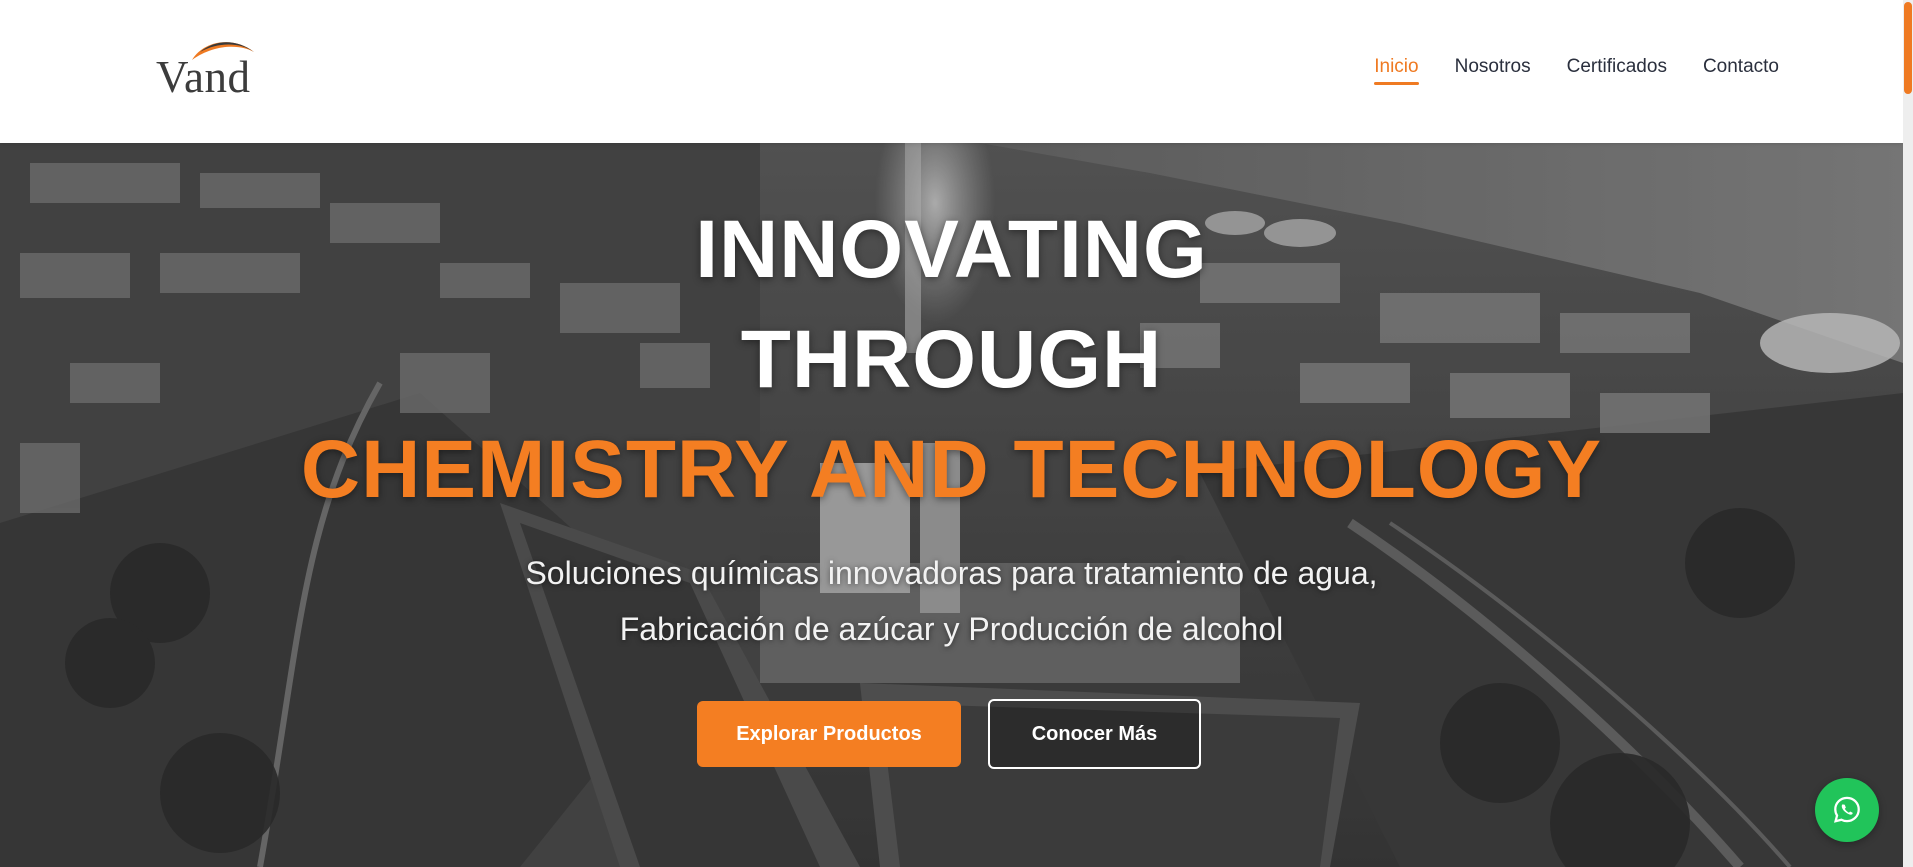 This screenshot has height=867, width=1913. I want to click on whatsapp-button, so click(1847, 810).